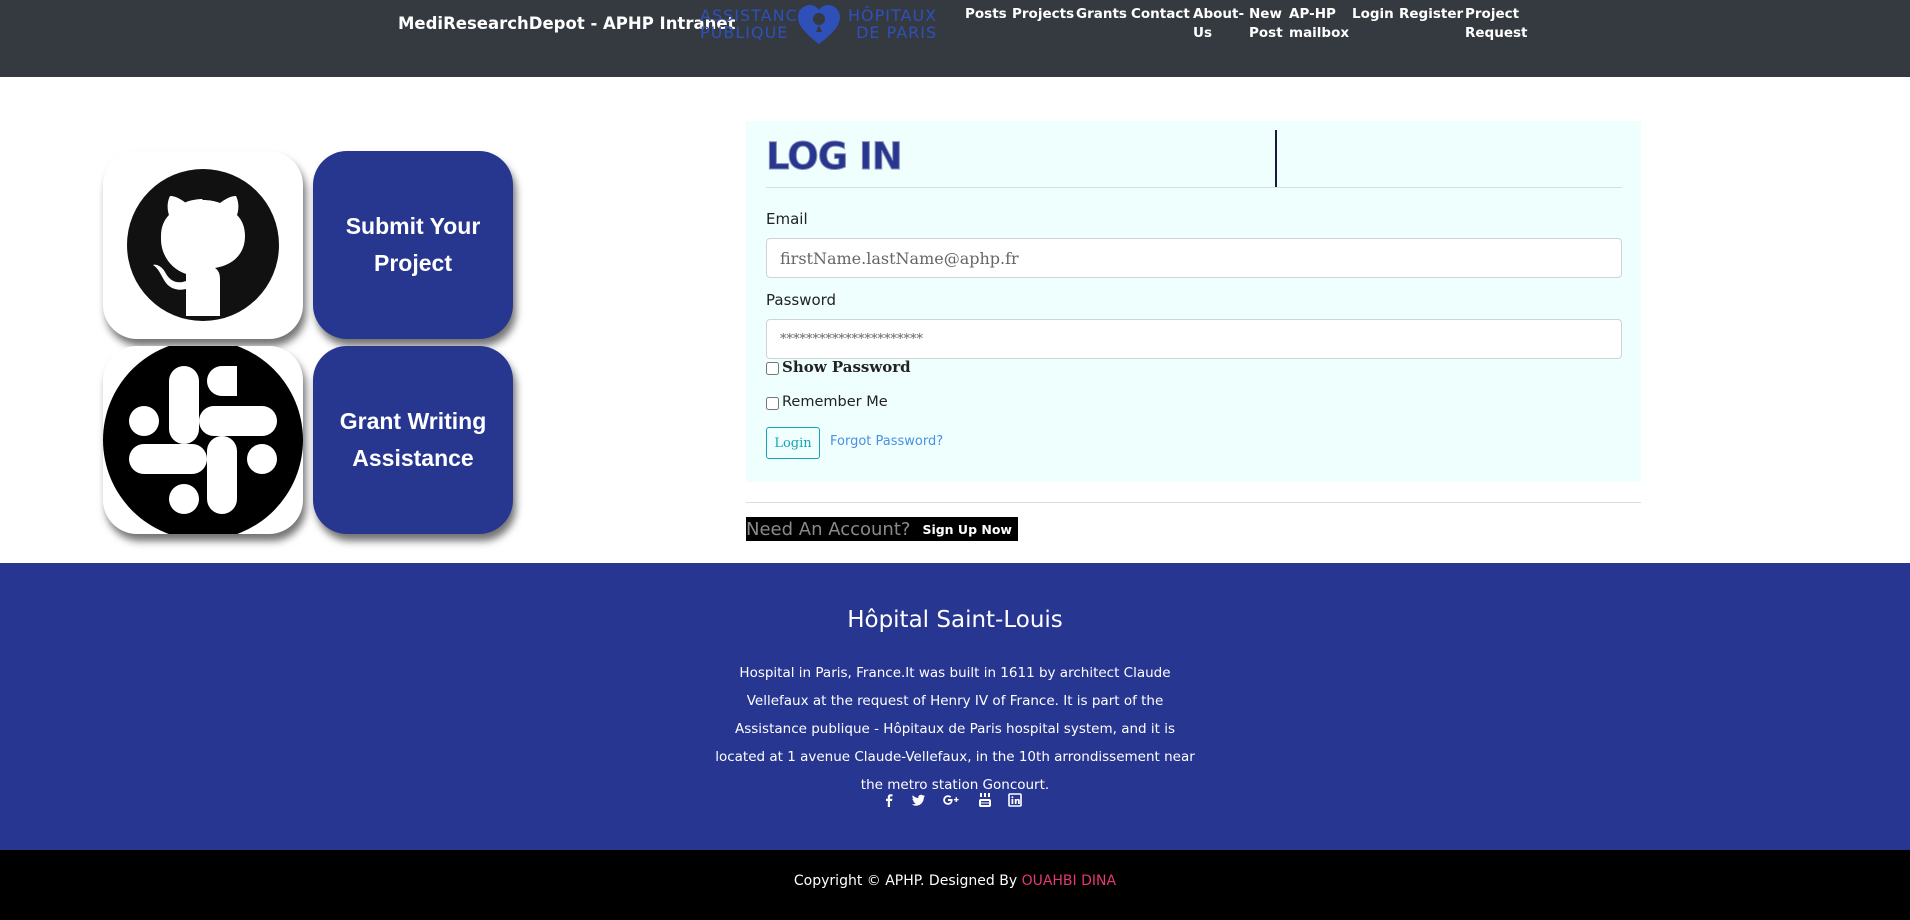 The height and width of the screenshot is (920, 1910). I want to click on sign-up-link: Sign Up Now, so click(967, 529).